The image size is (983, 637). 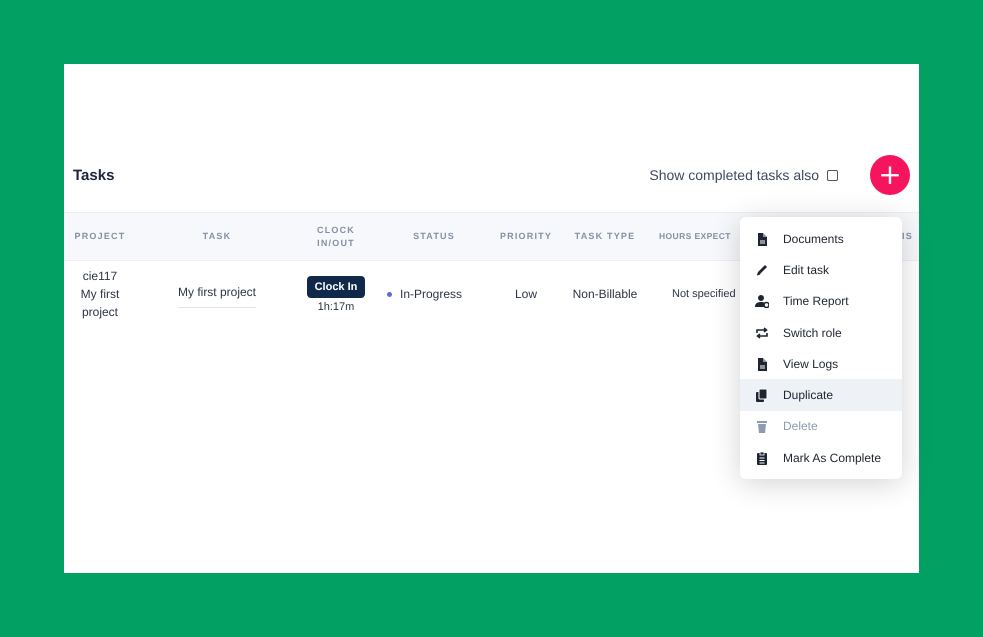 I want to click on task-name: My first project, so click(x=217, y=294).